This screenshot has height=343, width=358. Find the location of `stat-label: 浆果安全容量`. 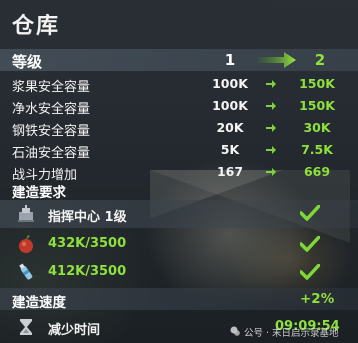

stat-label: 浆果安全容量 is located at coordinates (51, 87).